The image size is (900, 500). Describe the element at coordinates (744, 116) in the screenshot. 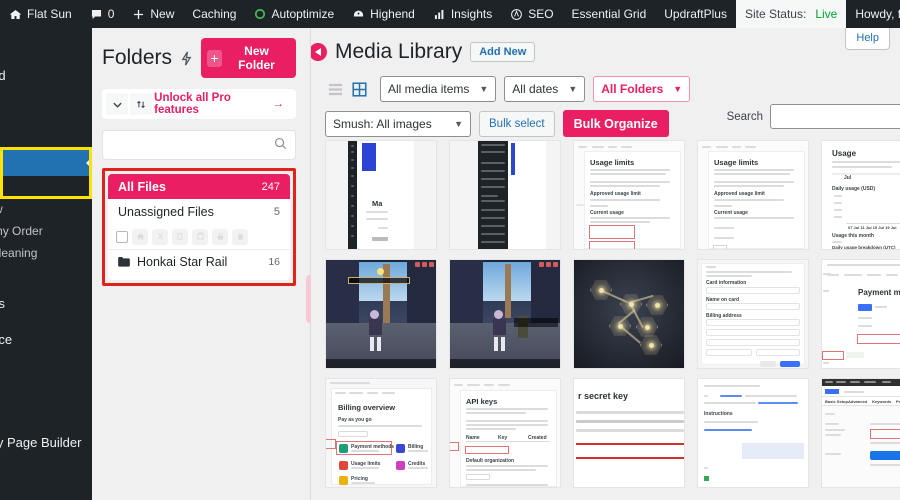

I see `search-label: Search` at that location.